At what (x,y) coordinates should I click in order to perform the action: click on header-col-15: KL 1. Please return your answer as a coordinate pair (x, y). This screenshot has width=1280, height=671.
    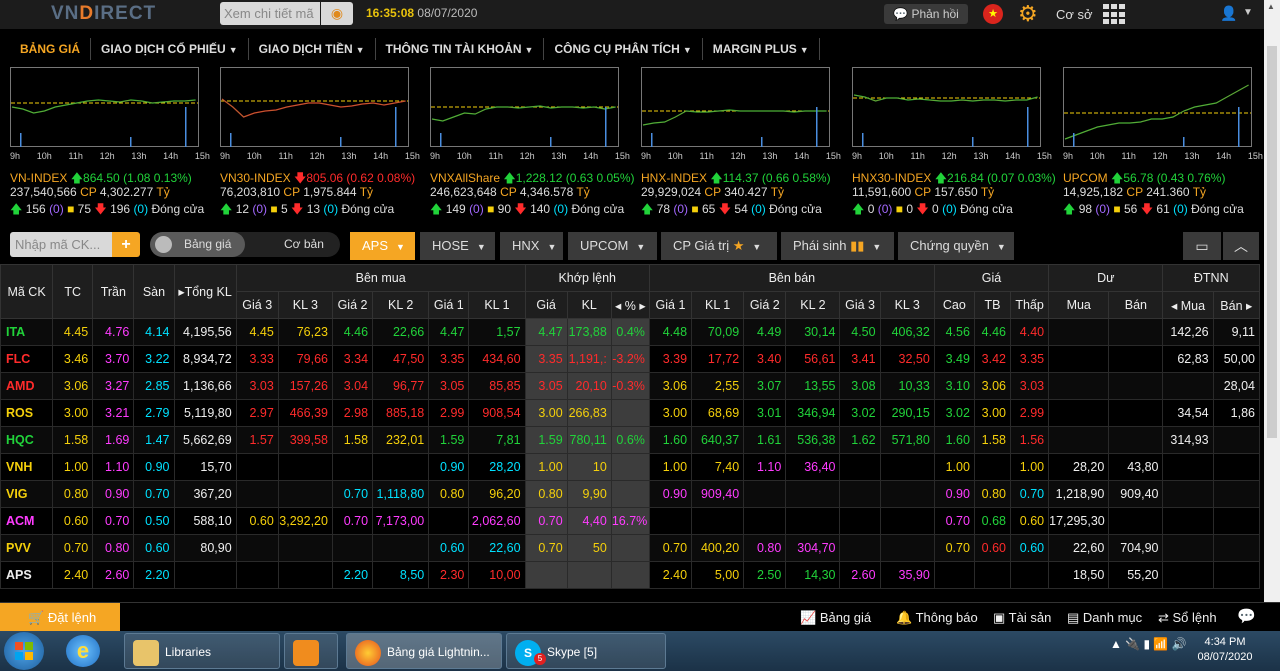
    Looking at the image, I should click on (718, 305).